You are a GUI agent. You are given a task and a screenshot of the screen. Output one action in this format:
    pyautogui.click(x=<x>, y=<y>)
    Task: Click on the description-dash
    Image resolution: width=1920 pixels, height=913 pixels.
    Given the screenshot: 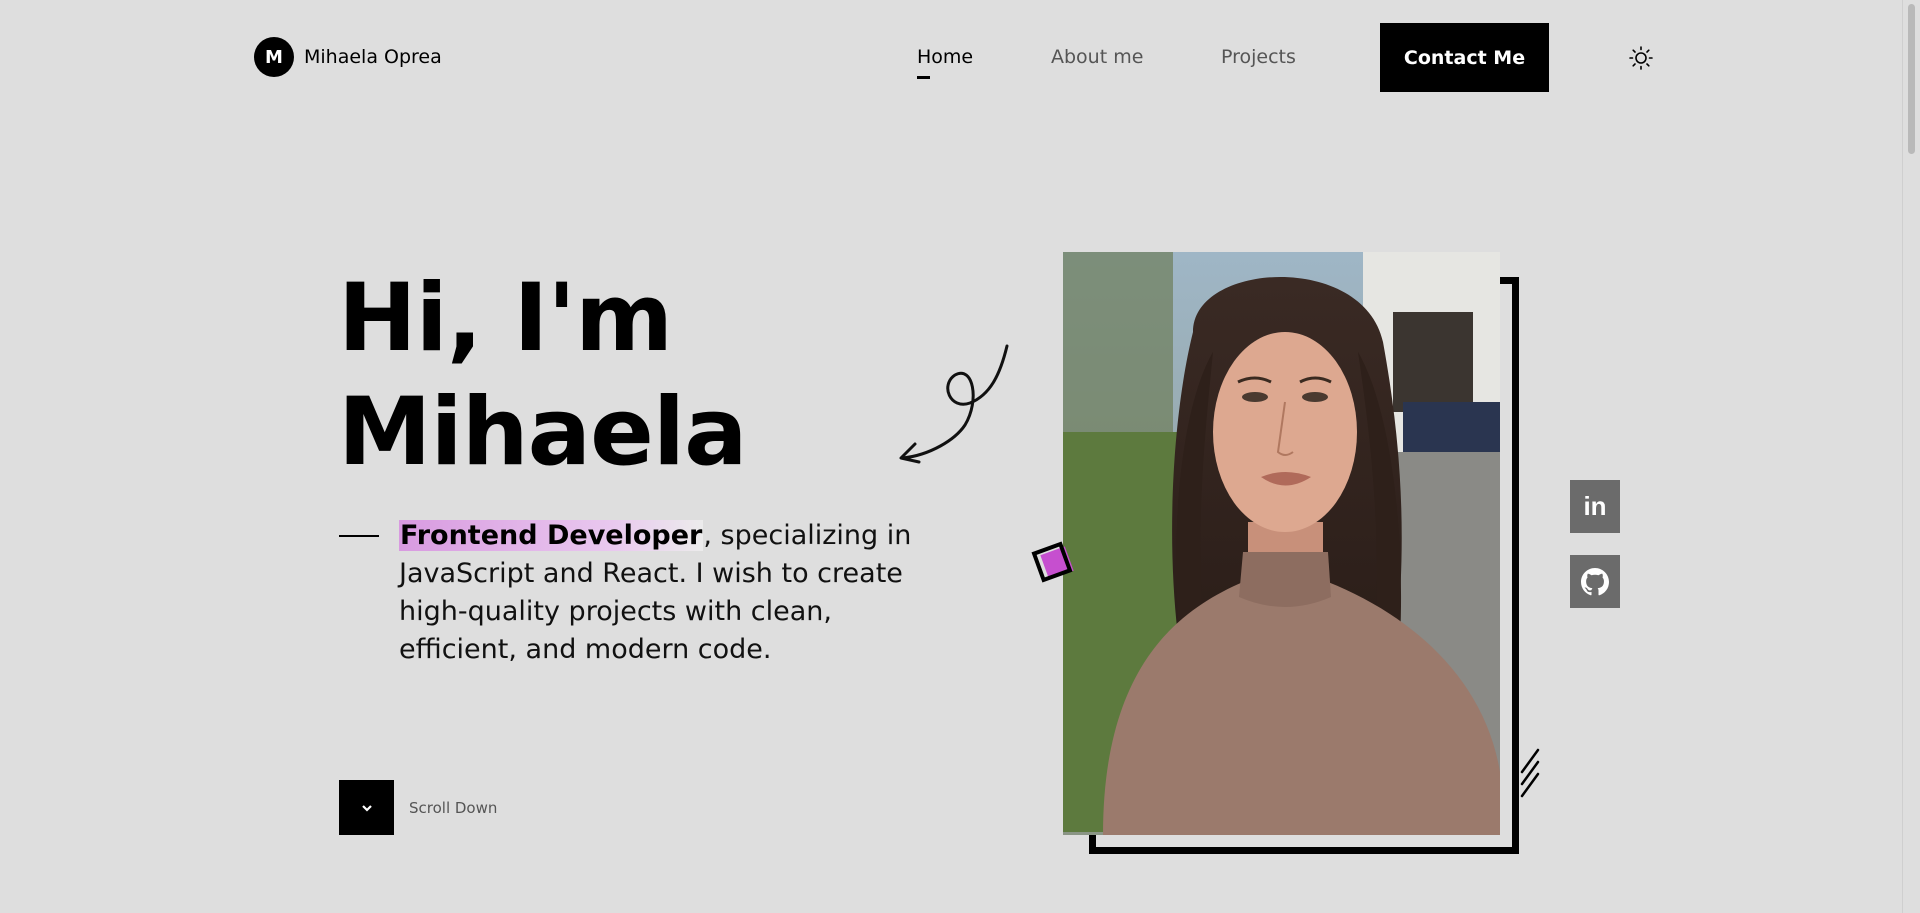 What is the action you would take?
    pyautogui.click(x=359, y=536)
    